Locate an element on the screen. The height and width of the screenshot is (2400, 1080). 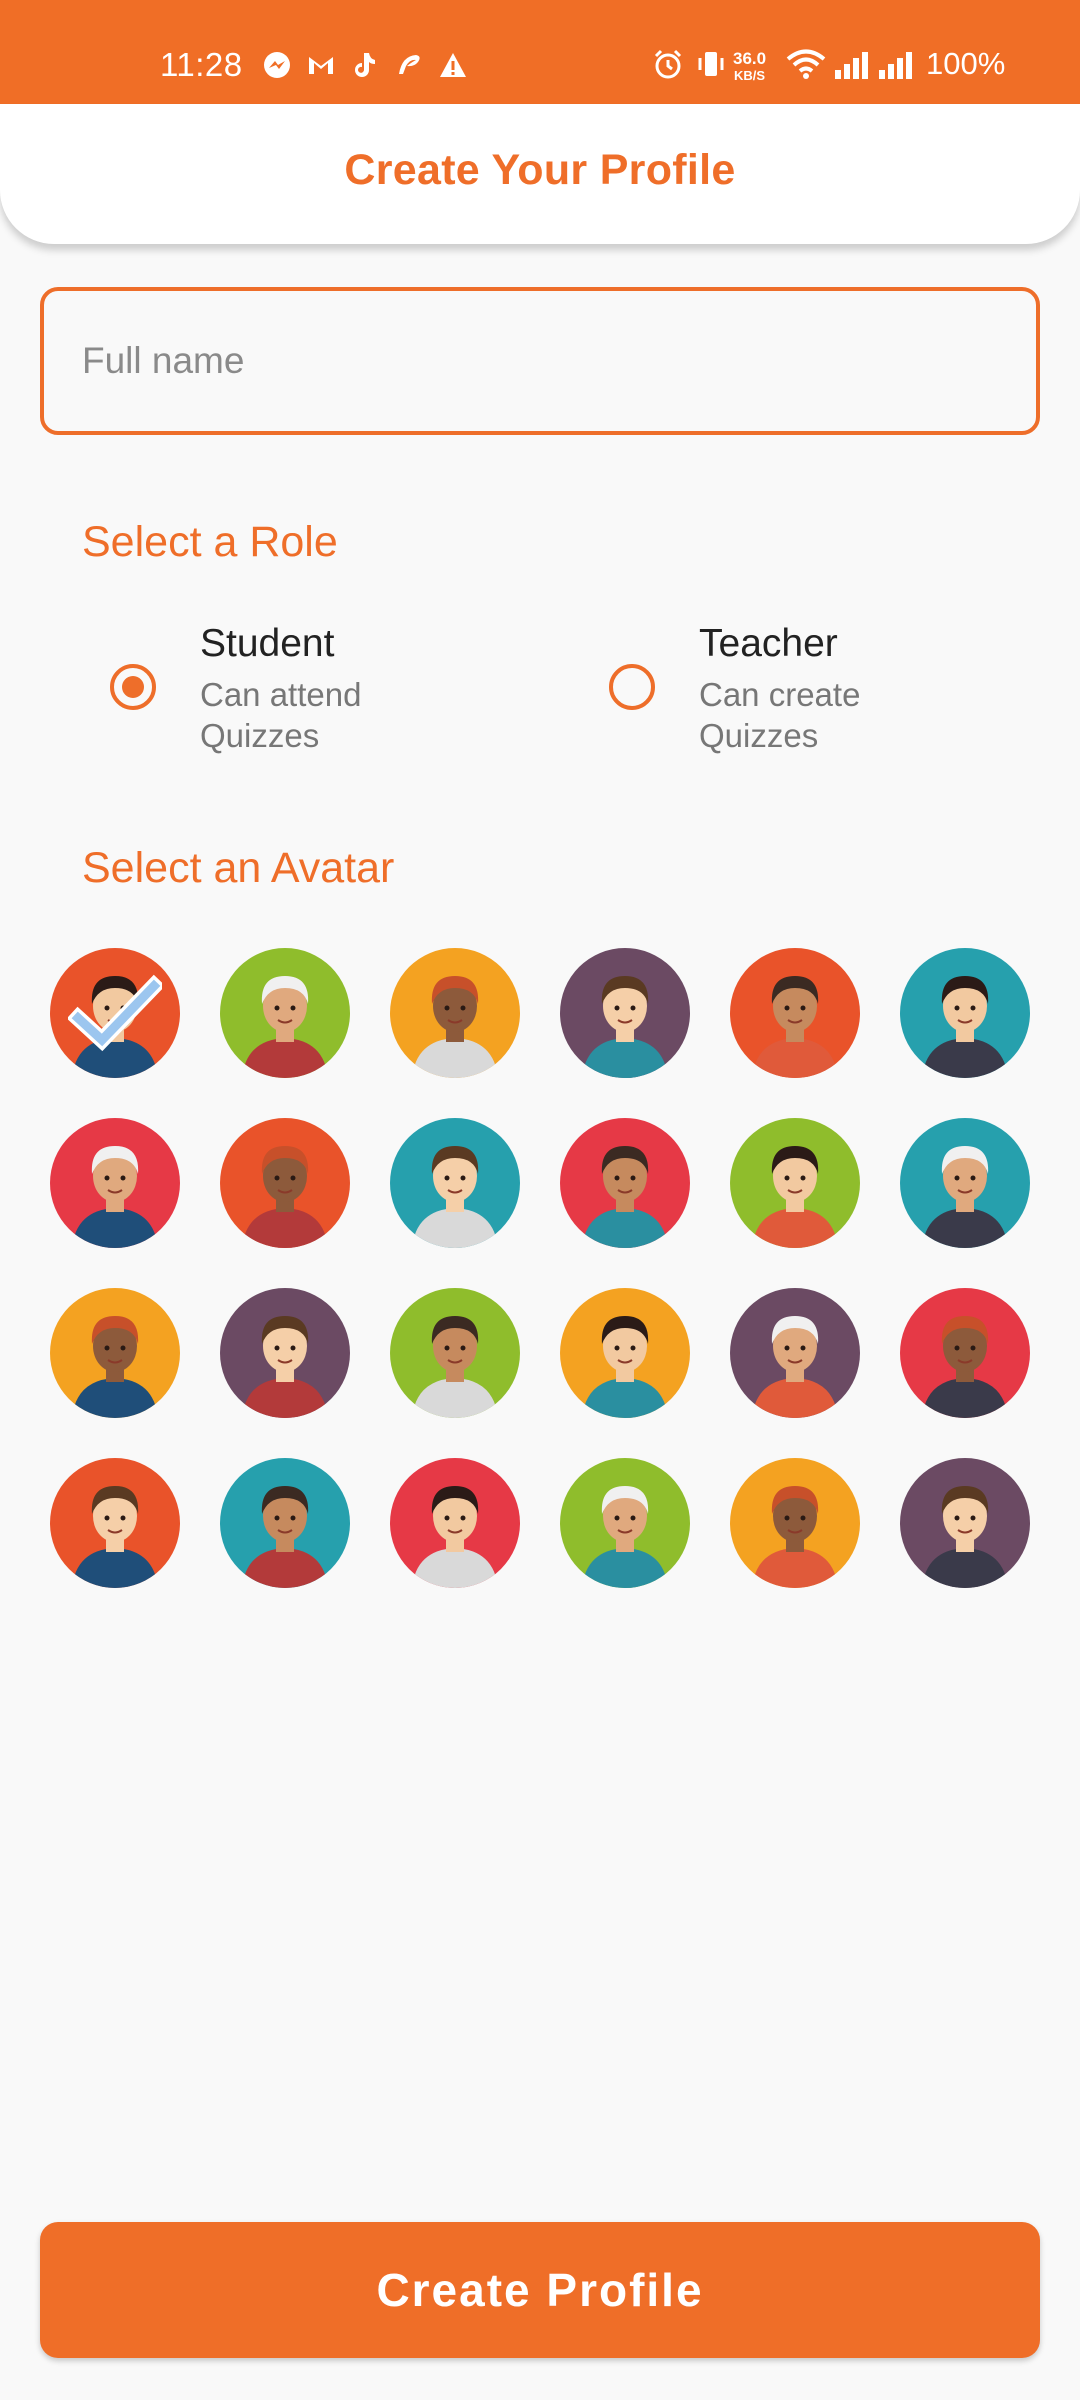
battery-level: 100% is located at coordinates (966, 63).